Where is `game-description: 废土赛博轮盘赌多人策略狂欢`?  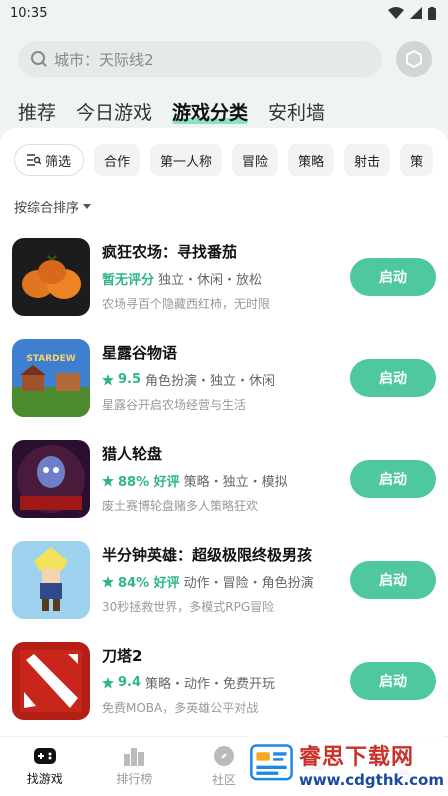 game-description: 废土赛博轮盘赌多人策略狂欢 is located at coordinates (180, 506).